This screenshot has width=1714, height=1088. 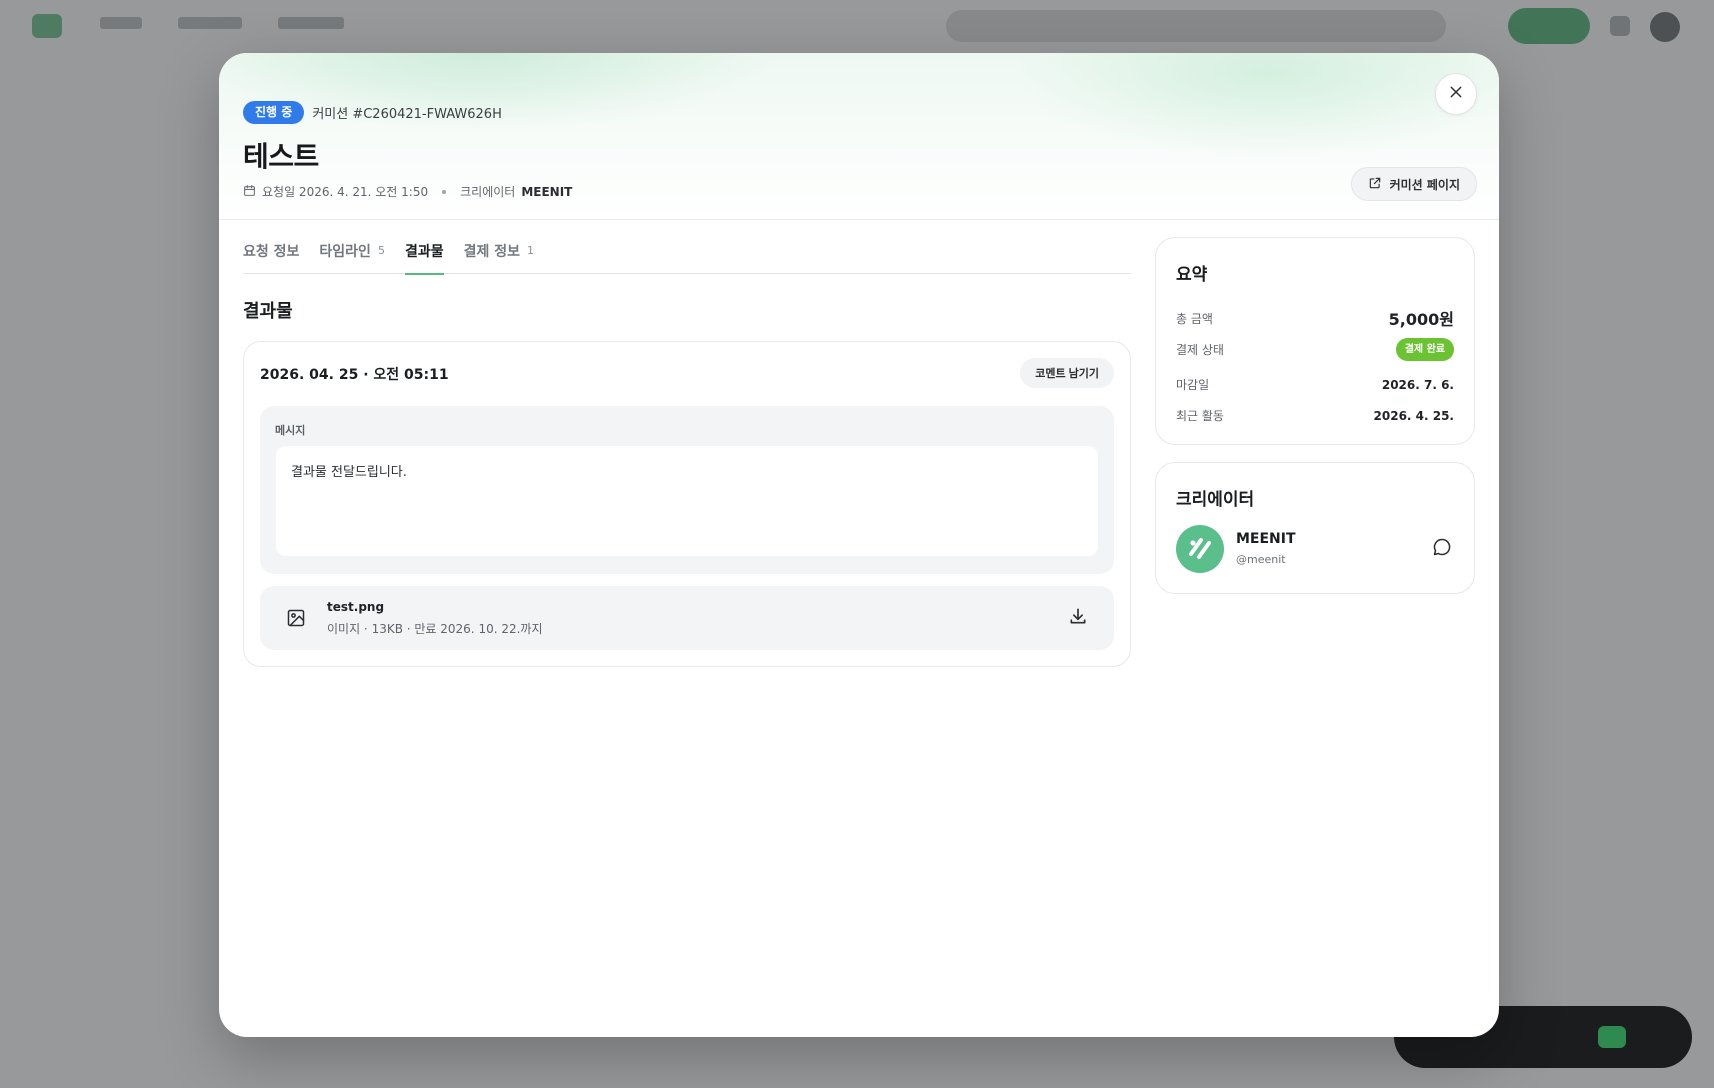 What do you see at coordinates (1215, 500) in the screenshot?
I see `creator-title: 크리에이터` at bounding box center [1215, 500].